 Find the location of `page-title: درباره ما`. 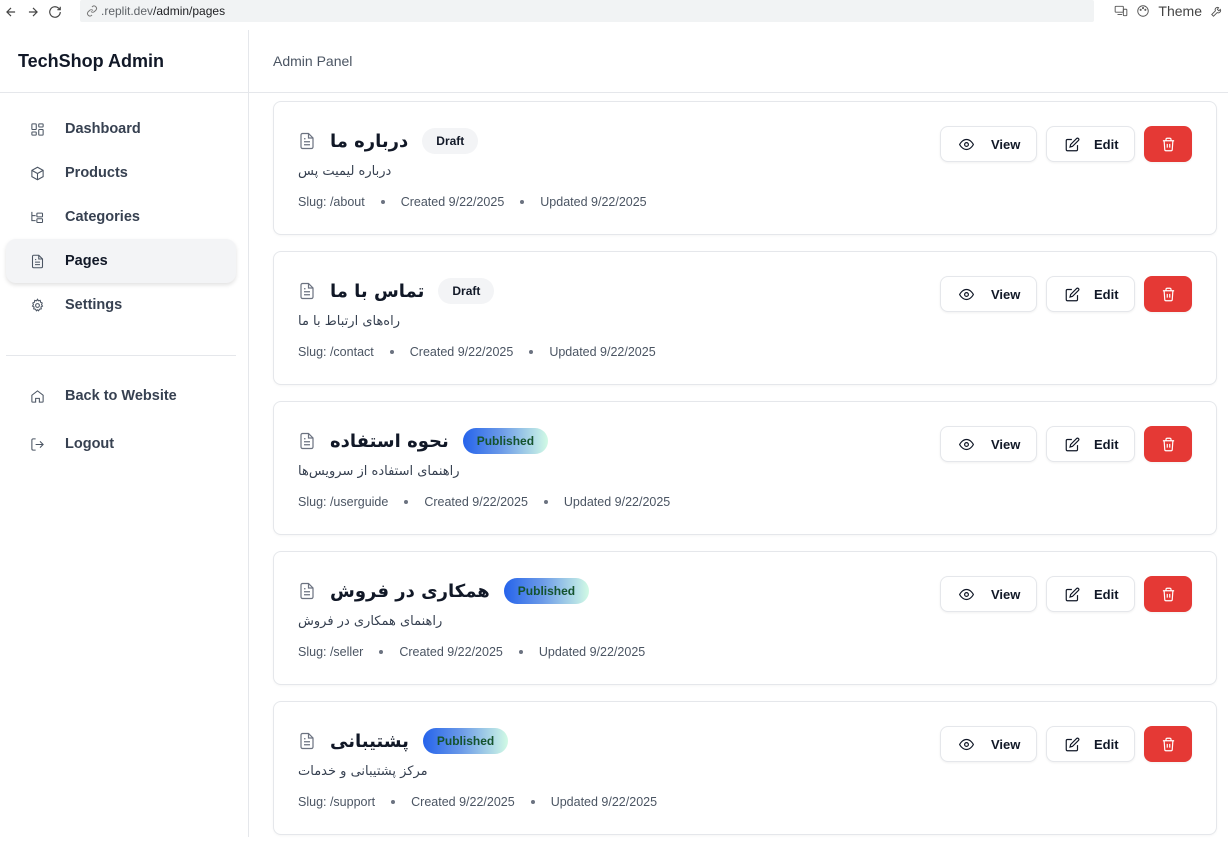

page-title: درباره ما is located at coordinates (369, 141).